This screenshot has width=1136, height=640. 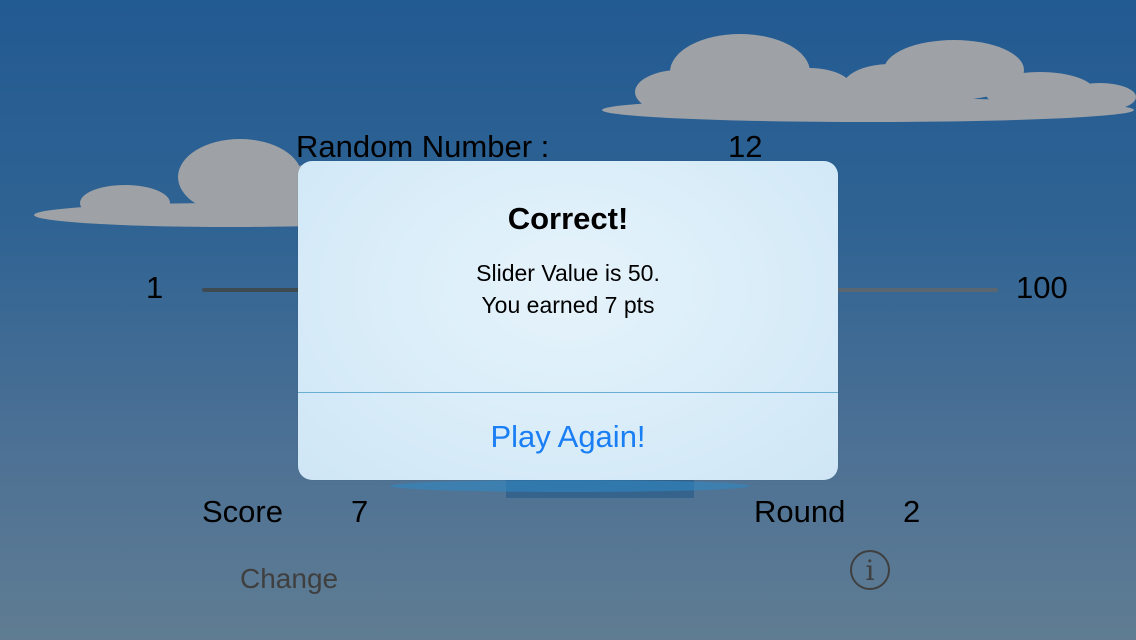 I want to click on score-value: 7, so click(x=360, y=511).